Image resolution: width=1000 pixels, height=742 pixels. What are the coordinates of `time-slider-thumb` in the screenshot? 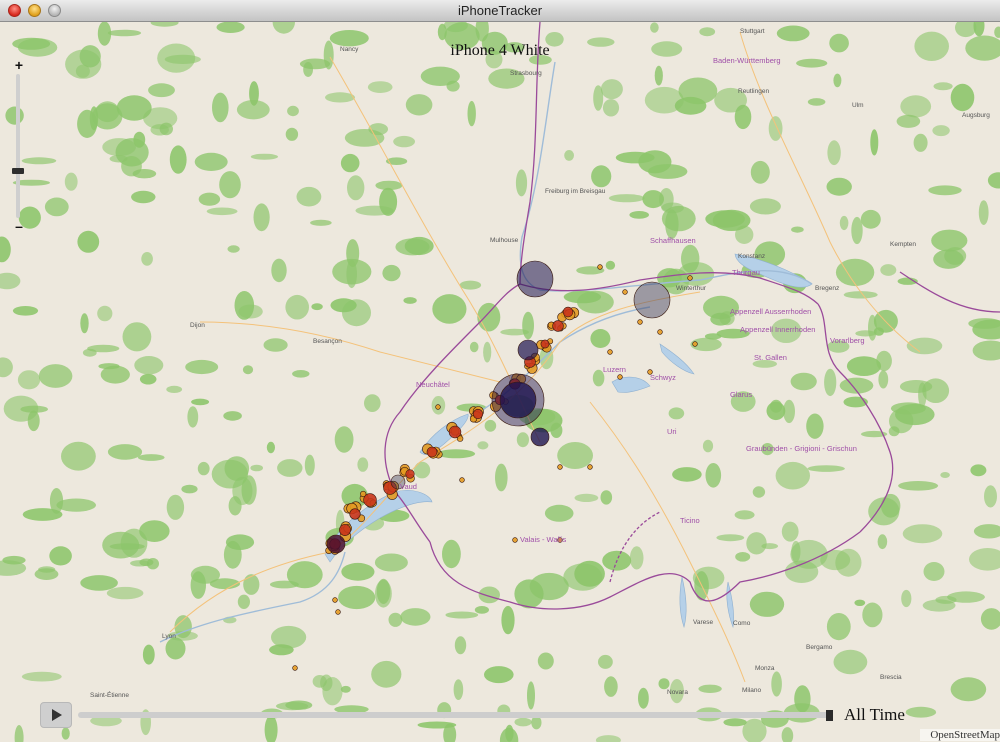 It's located at (829, 715).